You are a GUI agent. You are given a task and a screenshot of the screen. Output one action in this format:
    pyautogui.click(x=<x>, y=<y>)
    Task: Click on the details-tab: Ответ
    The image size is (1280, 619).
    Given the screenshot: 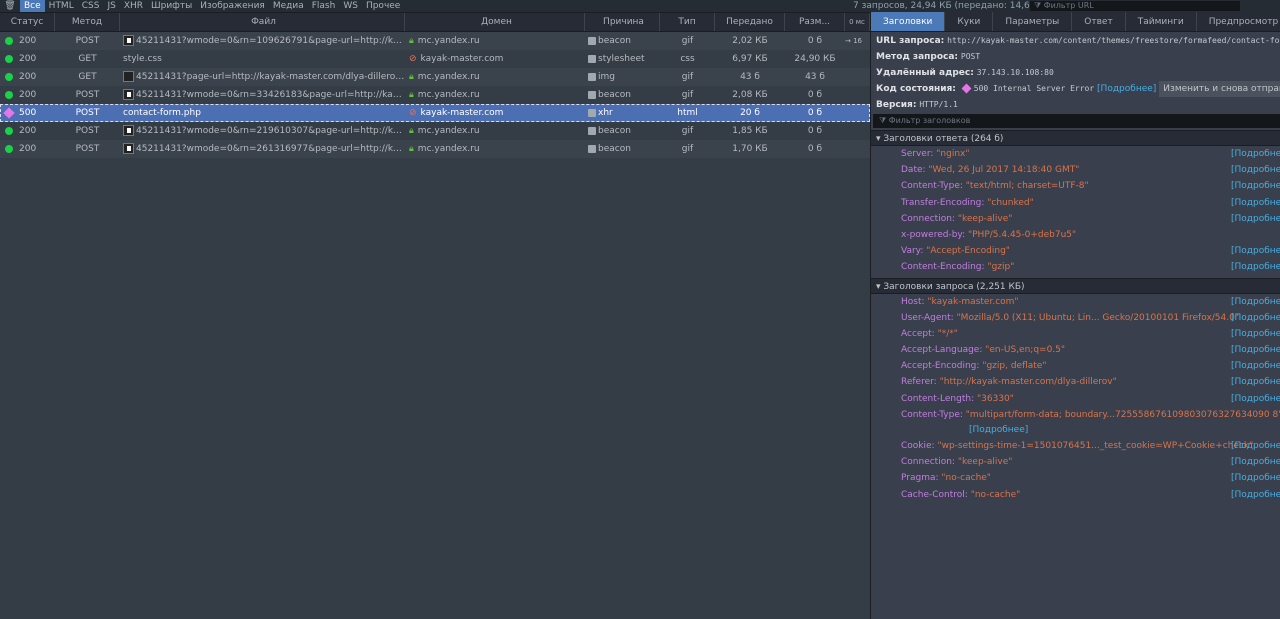 What is the action you would take?
    pyautogui.click(x=1099, y=21)
    